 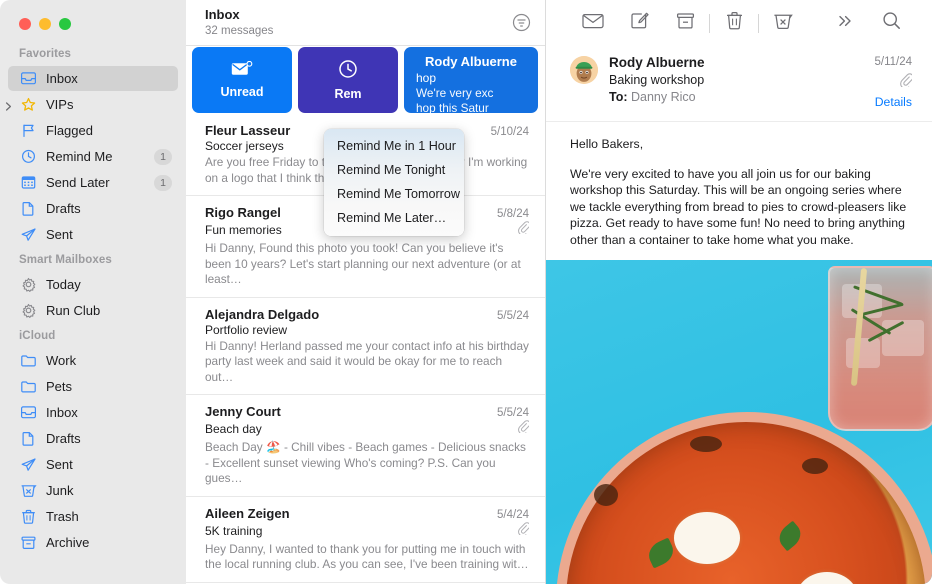 I want to click on sidebar-item-remind-me: Remind Me 1, so click(x=93, y=156).